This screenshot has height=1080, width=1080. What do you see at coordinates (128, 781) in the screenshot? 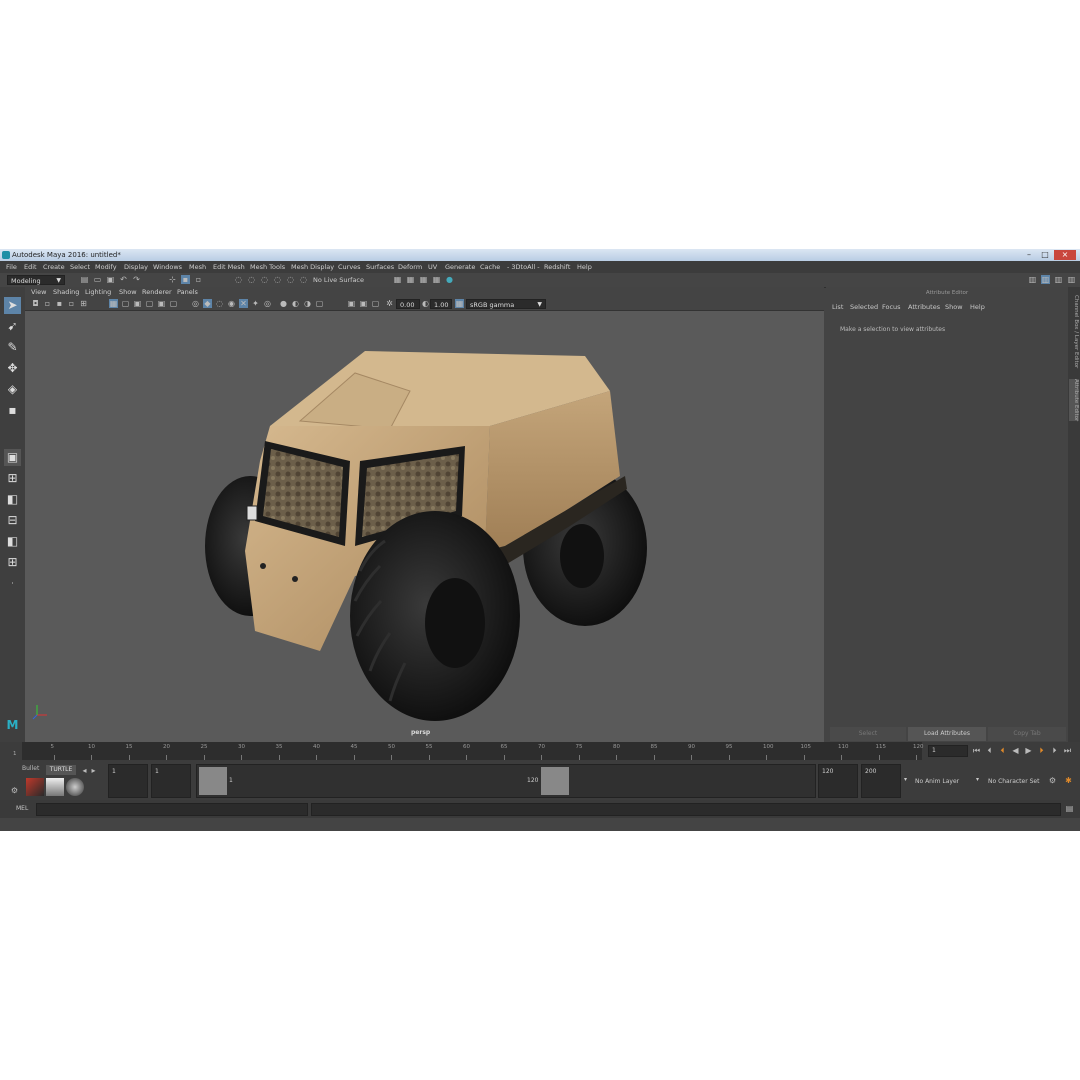
I see `start-frame-field: 1` at bounding box center [128, 781].